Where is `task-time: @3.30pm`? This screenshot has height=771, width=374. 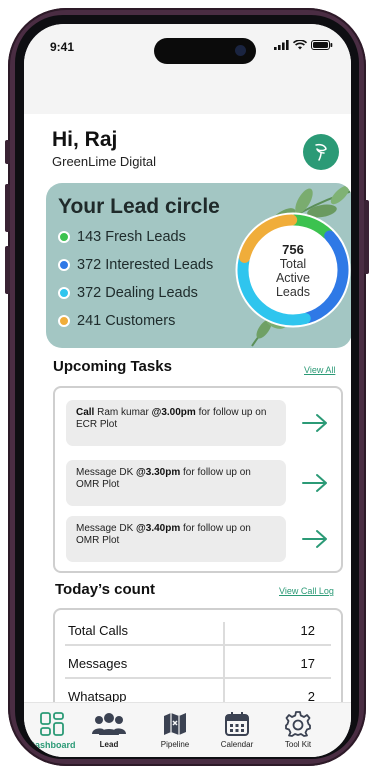 task-time: @3.30pm is located at coordinates (158, 472).